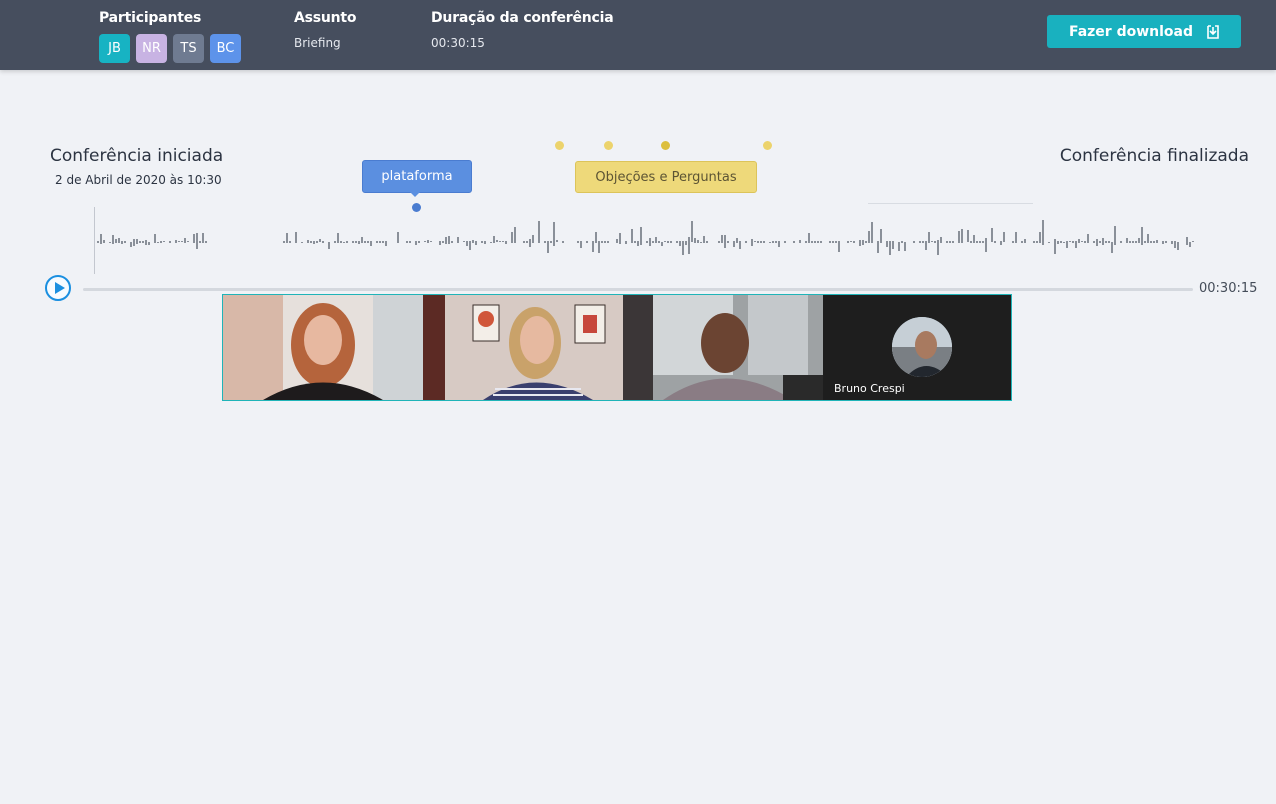  Describe the element at coordinates (869, 388) in the screenshot. I see `participant-name: Bruno Crespi` at that location.